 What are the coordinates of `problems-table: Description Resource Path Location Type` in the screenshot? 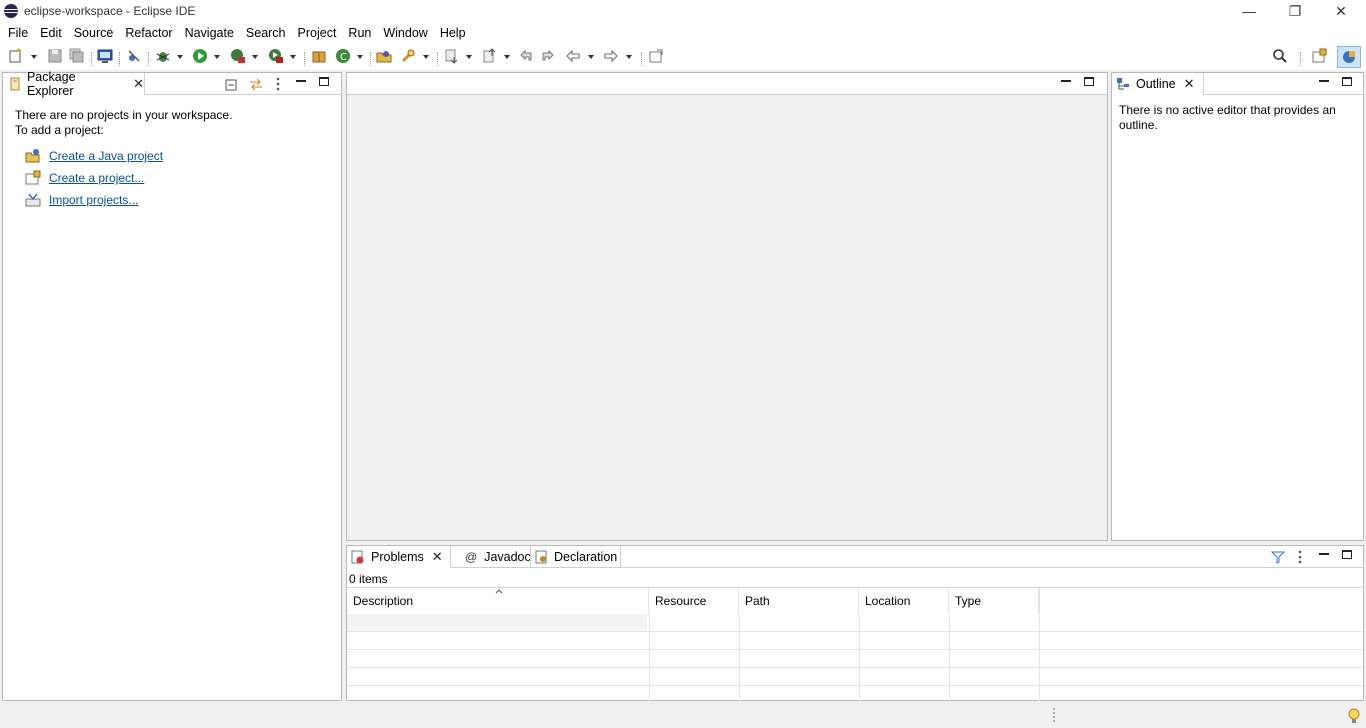 It's located at (855, 644).